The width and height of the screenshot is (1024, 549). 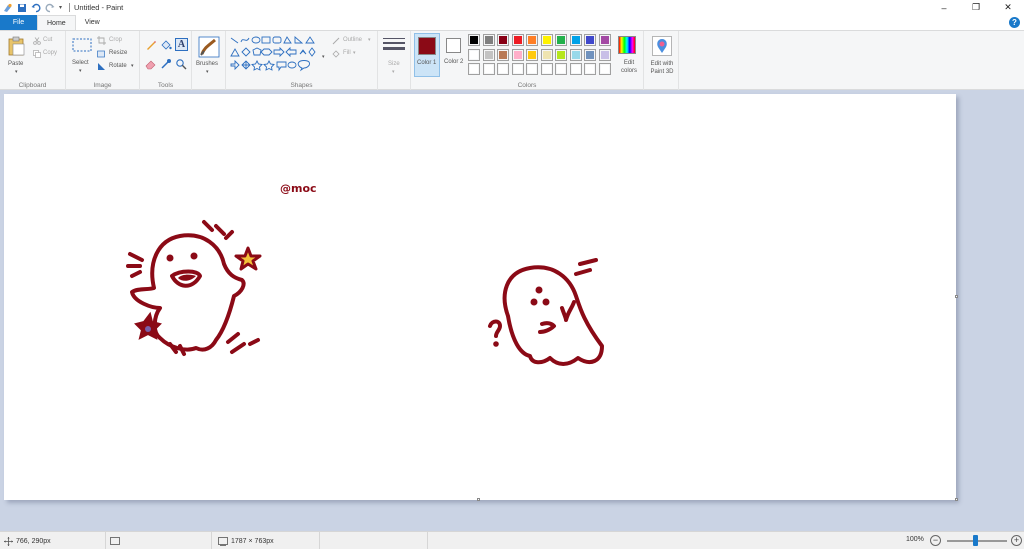 I want to click on window-controls: – ❐ ✕, so click(x=976, y=7).